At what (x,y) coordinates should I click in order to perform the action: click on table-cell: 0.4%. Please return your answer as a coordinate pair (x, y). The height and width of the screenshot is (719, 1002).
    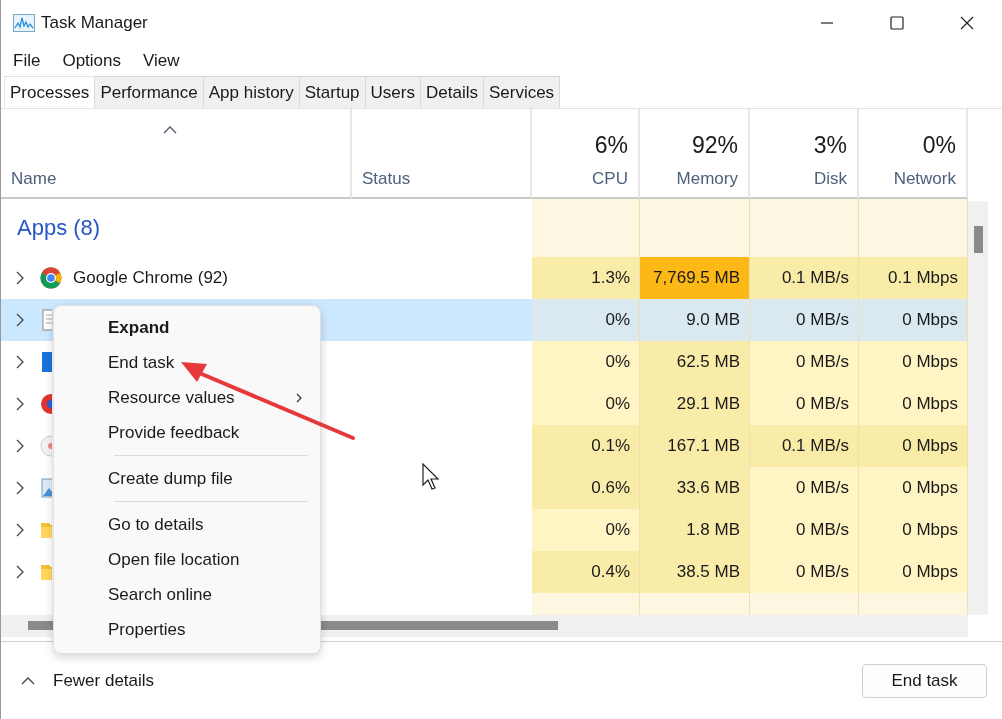
    Looking at the image, I should click on (586, 572).